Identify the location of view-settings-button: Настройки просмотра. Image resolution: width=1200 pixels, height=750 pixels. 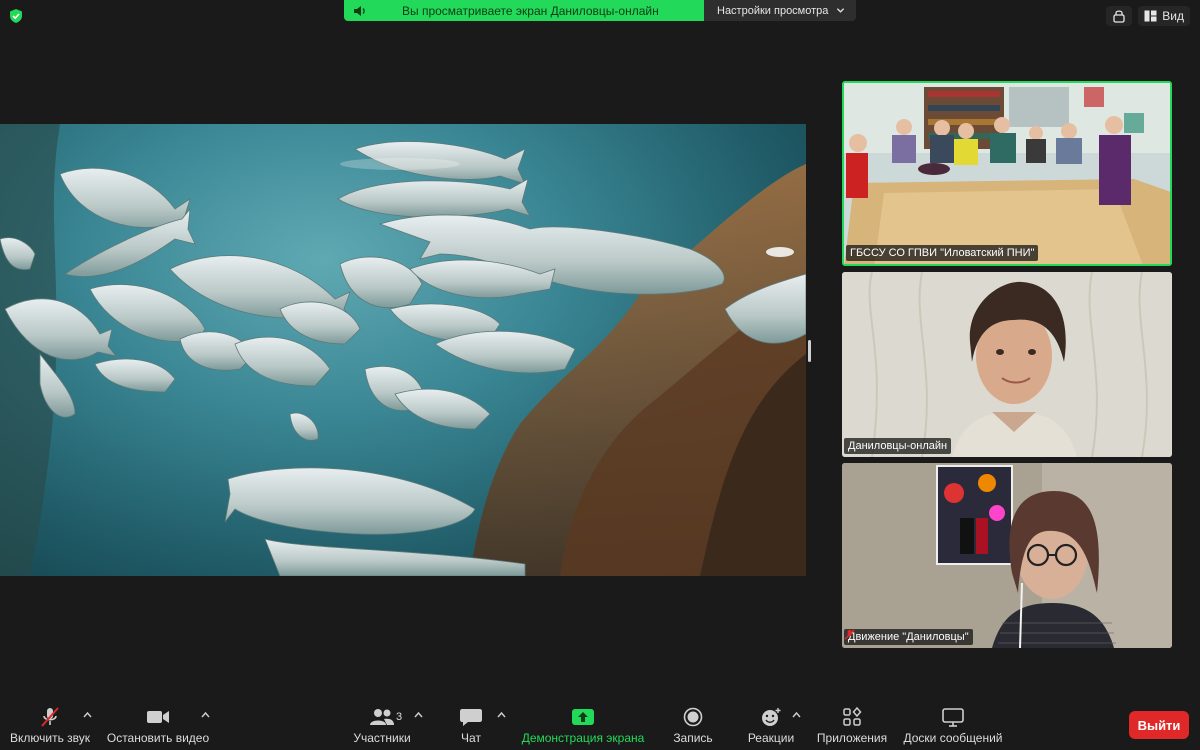
(780, 10).